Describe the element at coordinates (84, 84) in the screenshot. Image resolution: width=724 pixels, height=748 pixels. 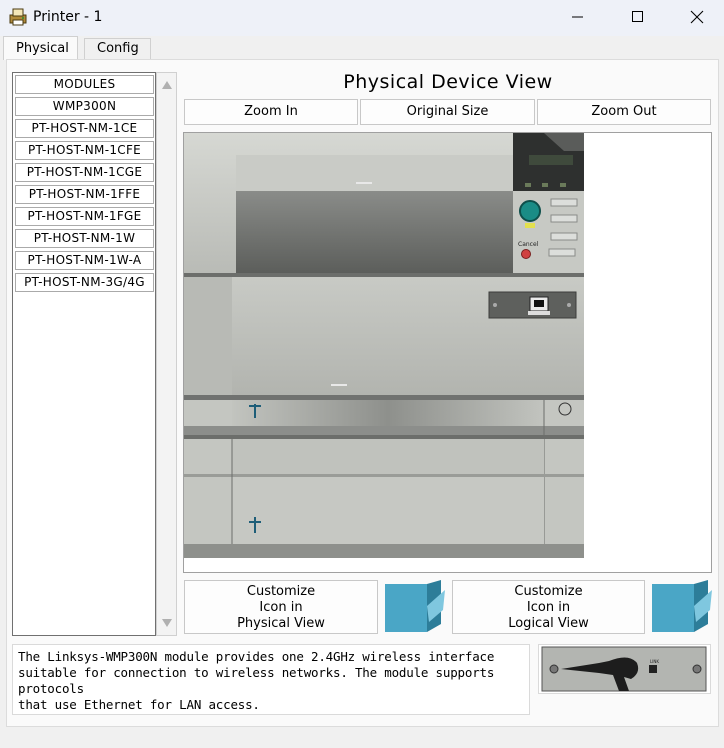
I see `module-header: MODULES` at that location.